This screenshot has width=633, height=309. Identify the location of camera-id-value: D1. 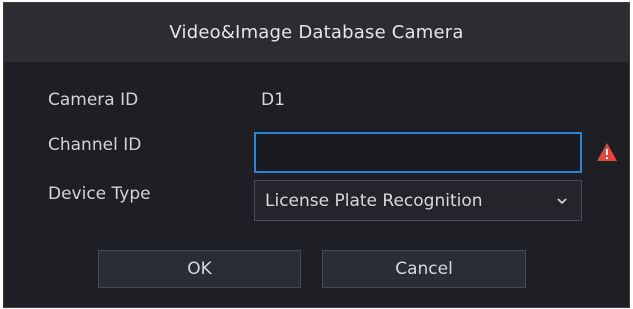
(273, 100).